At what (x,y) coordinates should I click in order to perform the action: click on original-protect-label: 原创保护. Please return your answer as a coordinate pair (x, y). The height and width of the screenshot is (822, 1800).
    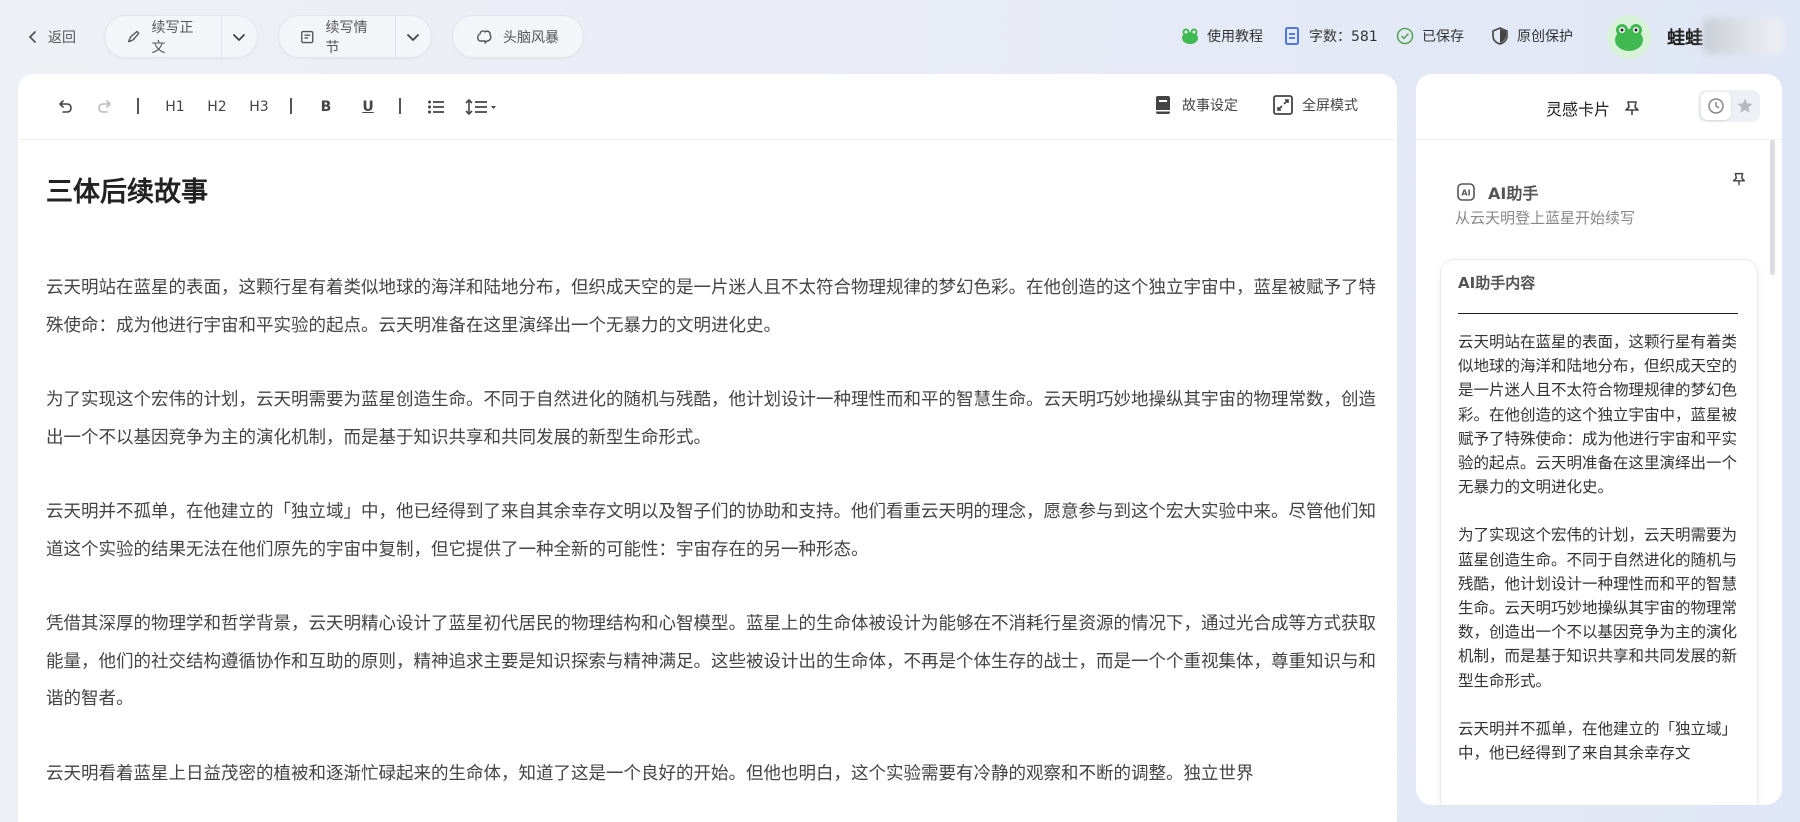
    Looking at the image, I should click on (1545, 37).